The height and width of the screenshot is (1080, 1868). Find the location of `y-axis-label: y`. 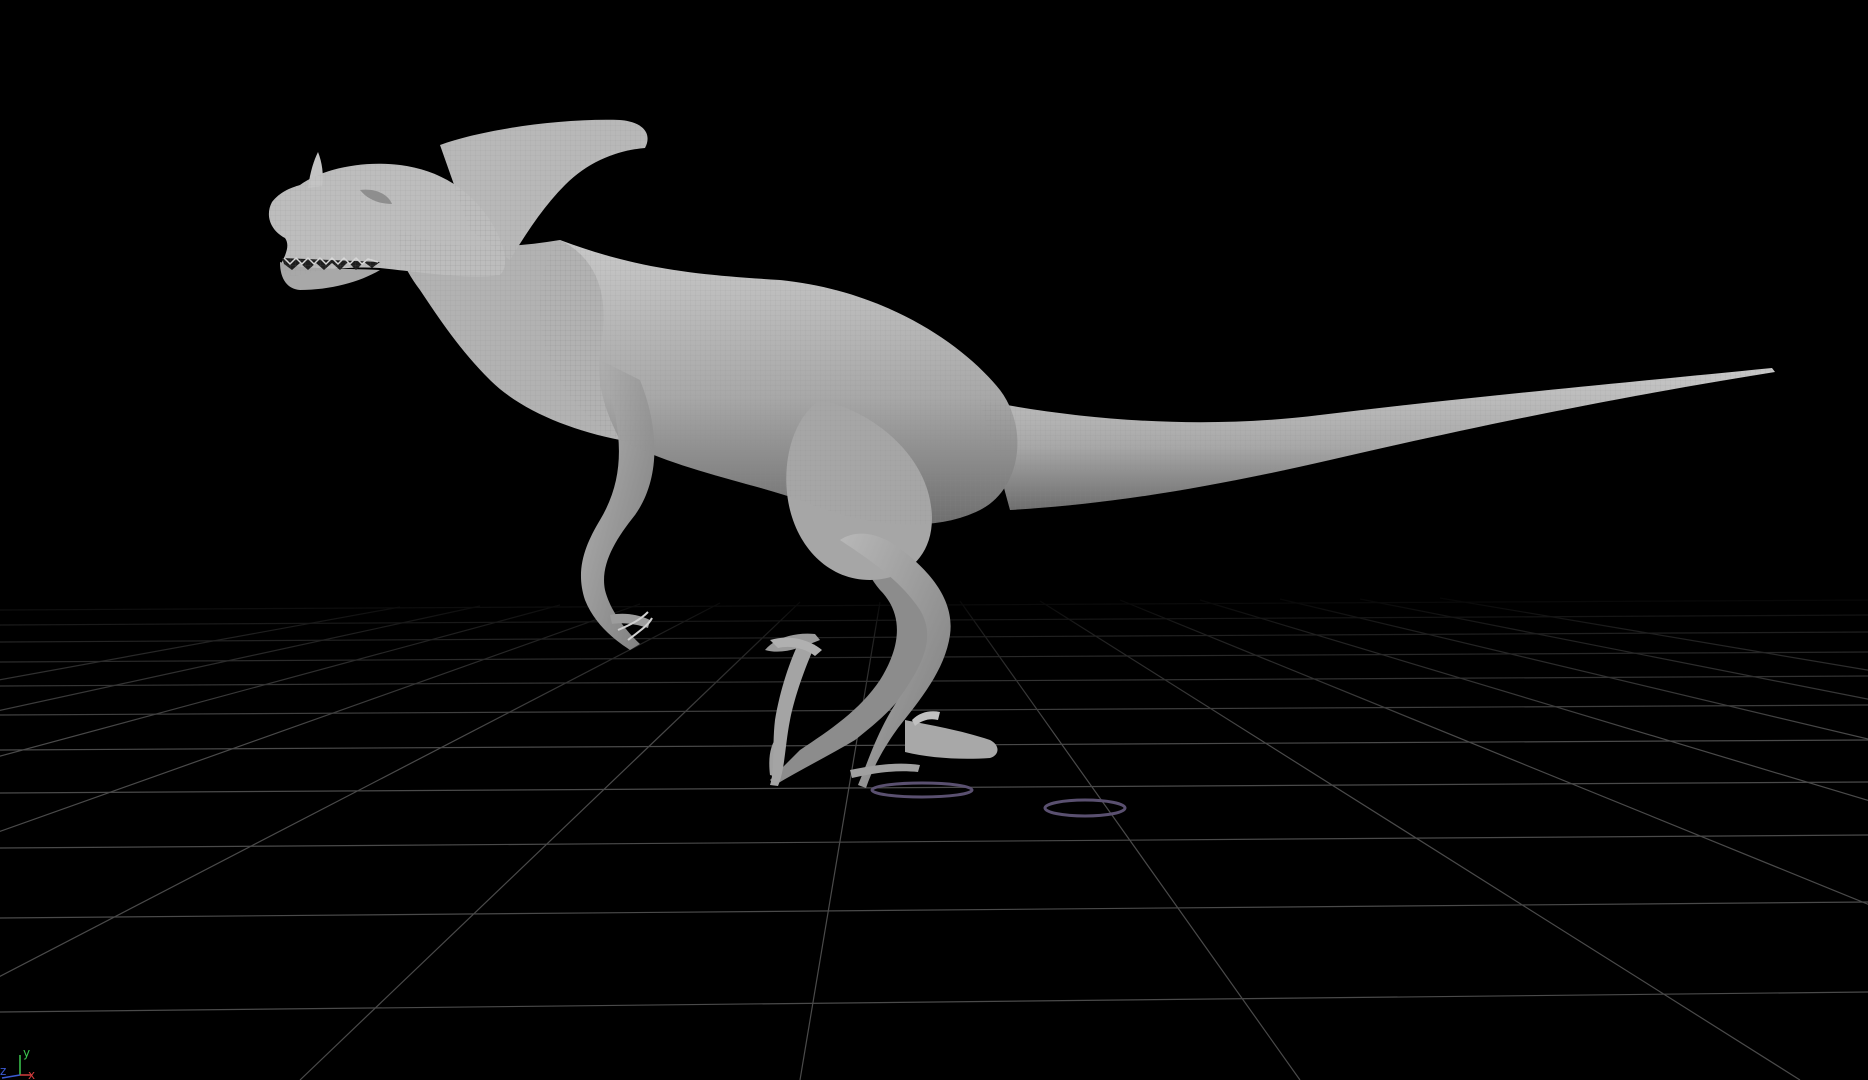

y-axis-label: y is located at coordinates (26, 1053).